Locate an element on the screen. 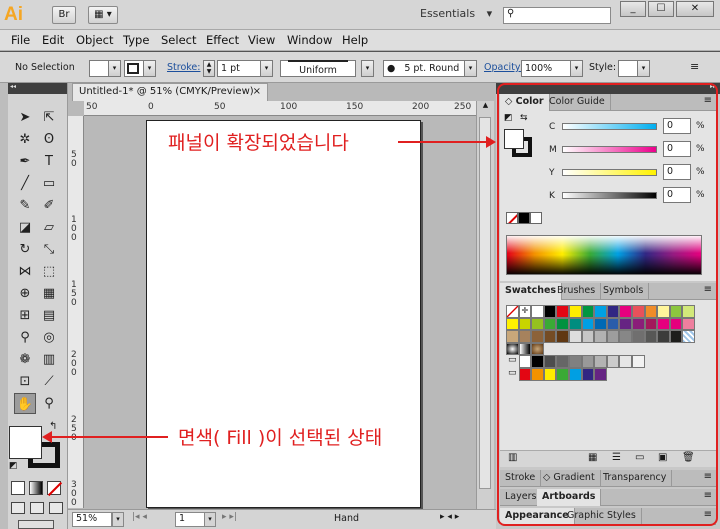 This screenshot has width=720, height=529. zoom-field: 51% is located at coordinates (92, 519).